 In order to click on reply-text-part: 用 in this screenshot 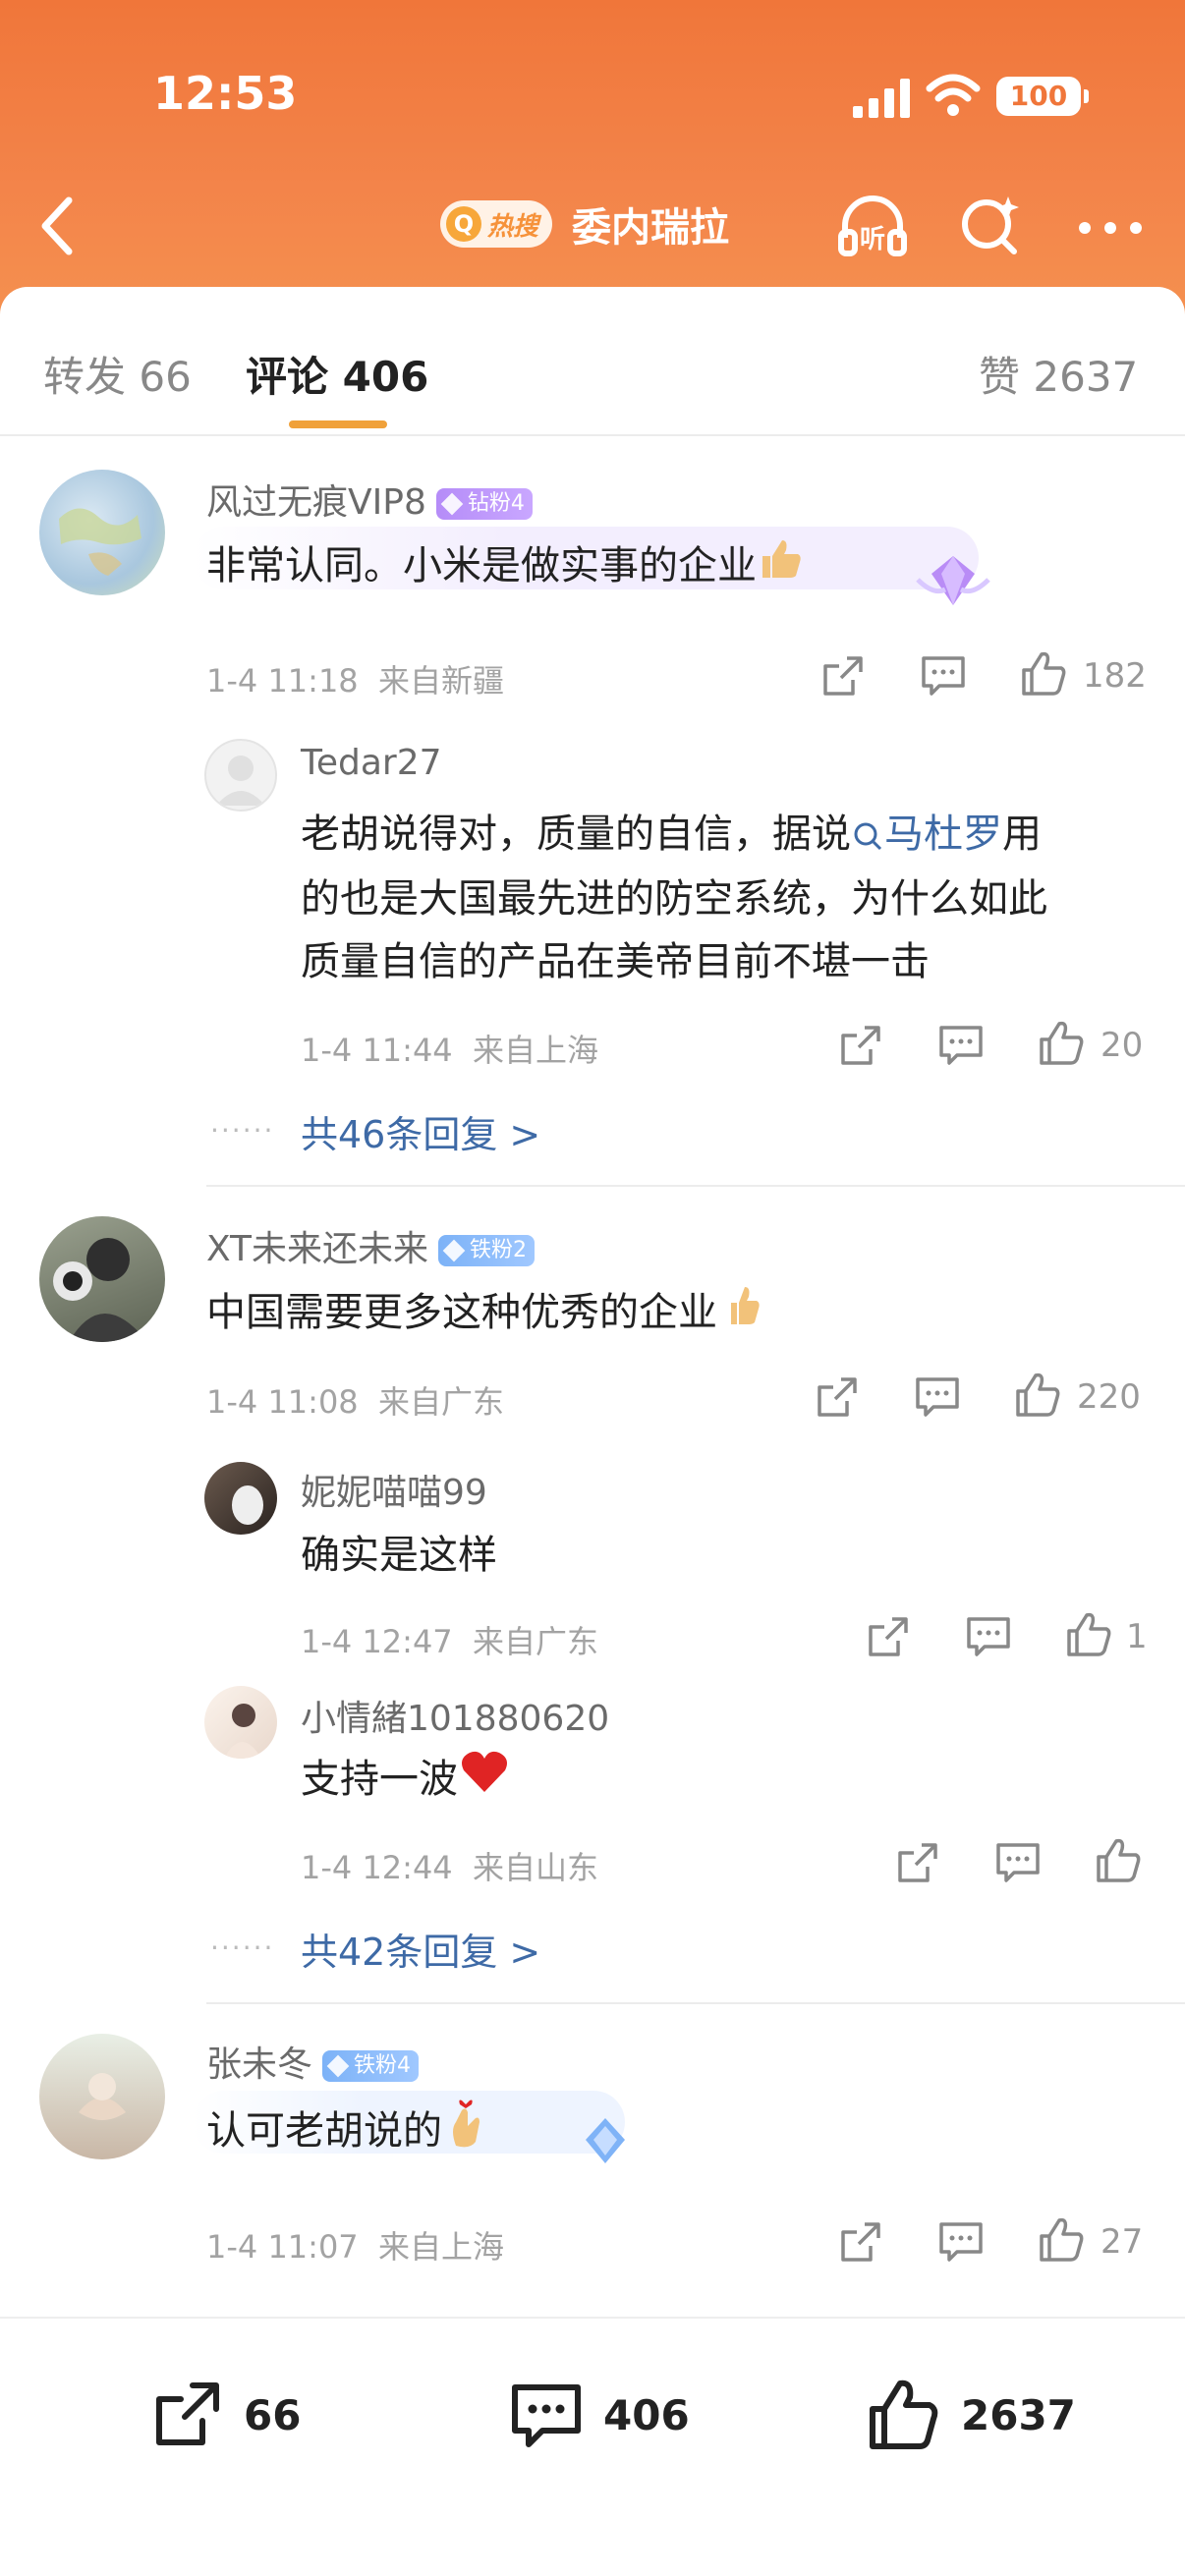, I will do `click(1022, 834)`.